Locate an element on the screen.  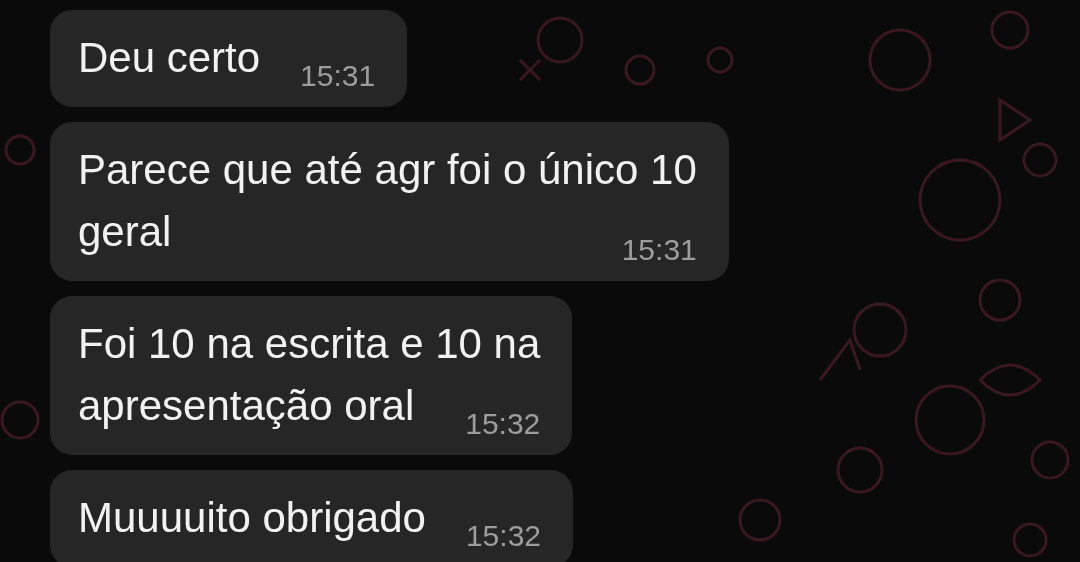
message-text: apresentação oral is located at coordinates (246, 406).